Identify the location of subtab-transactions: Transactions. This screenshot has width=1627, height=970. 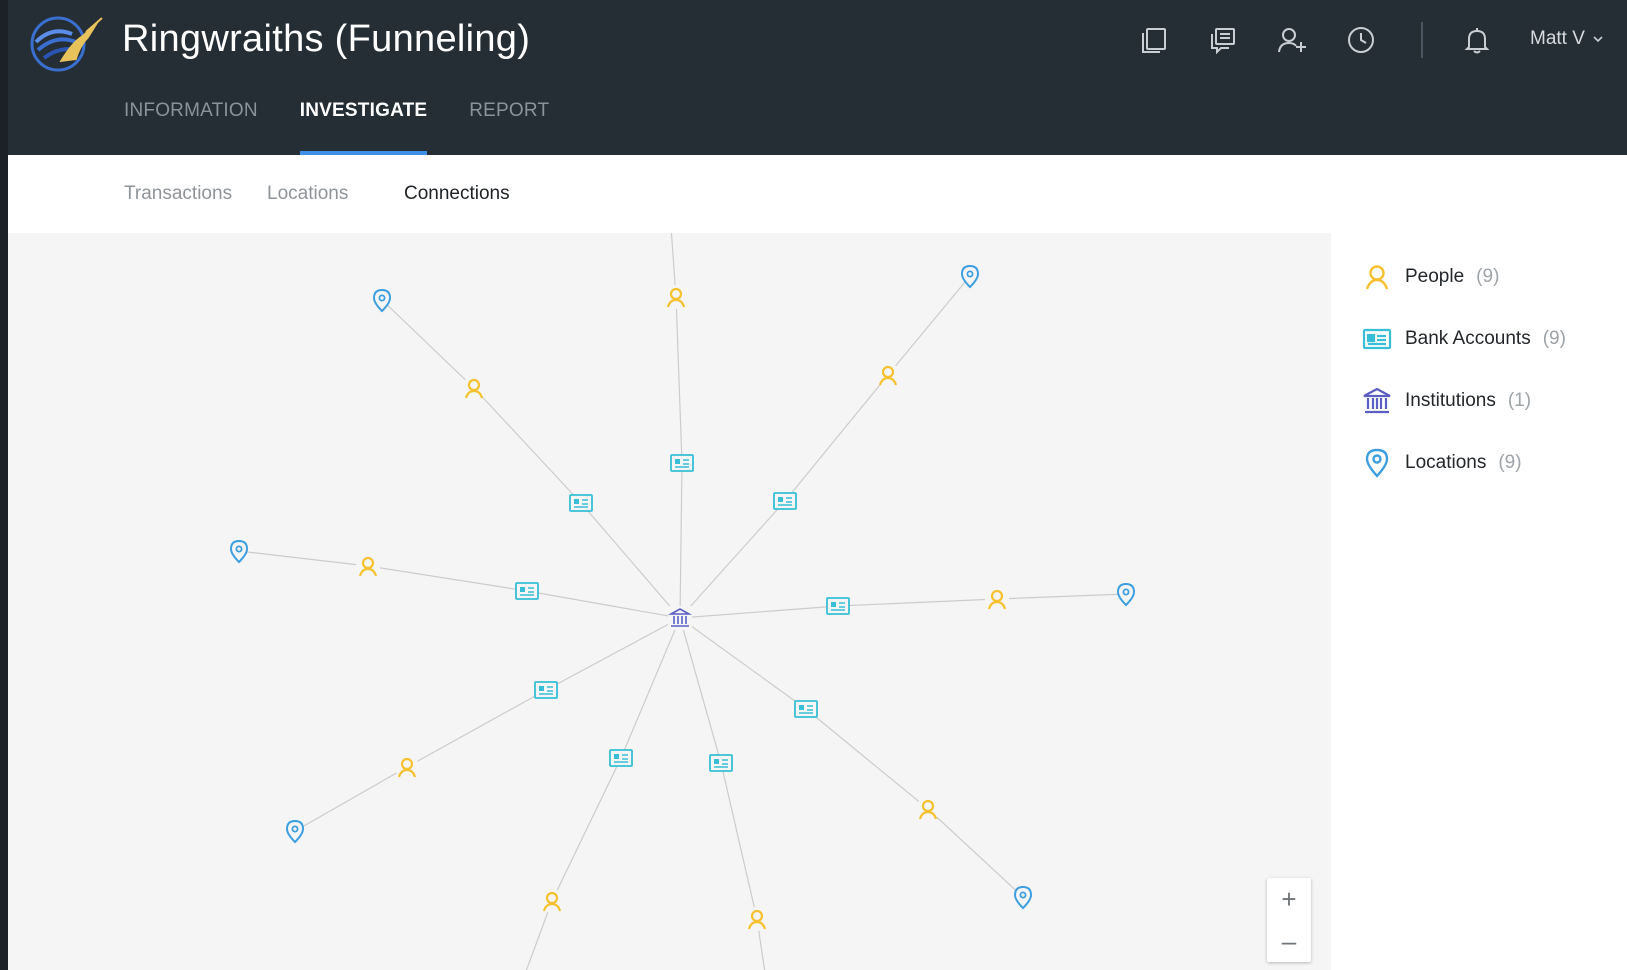
(178, 194).